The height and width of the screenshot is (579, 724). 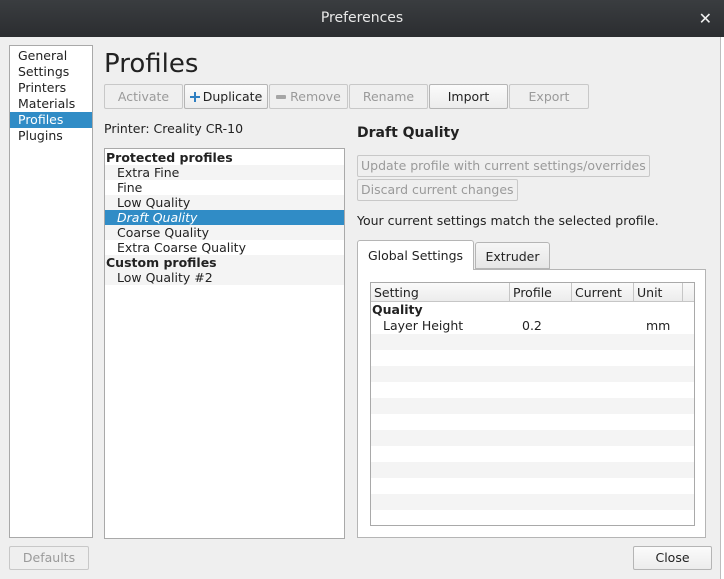 I want to click on list-item: Coarse Quality, so click(x=224, y=232).